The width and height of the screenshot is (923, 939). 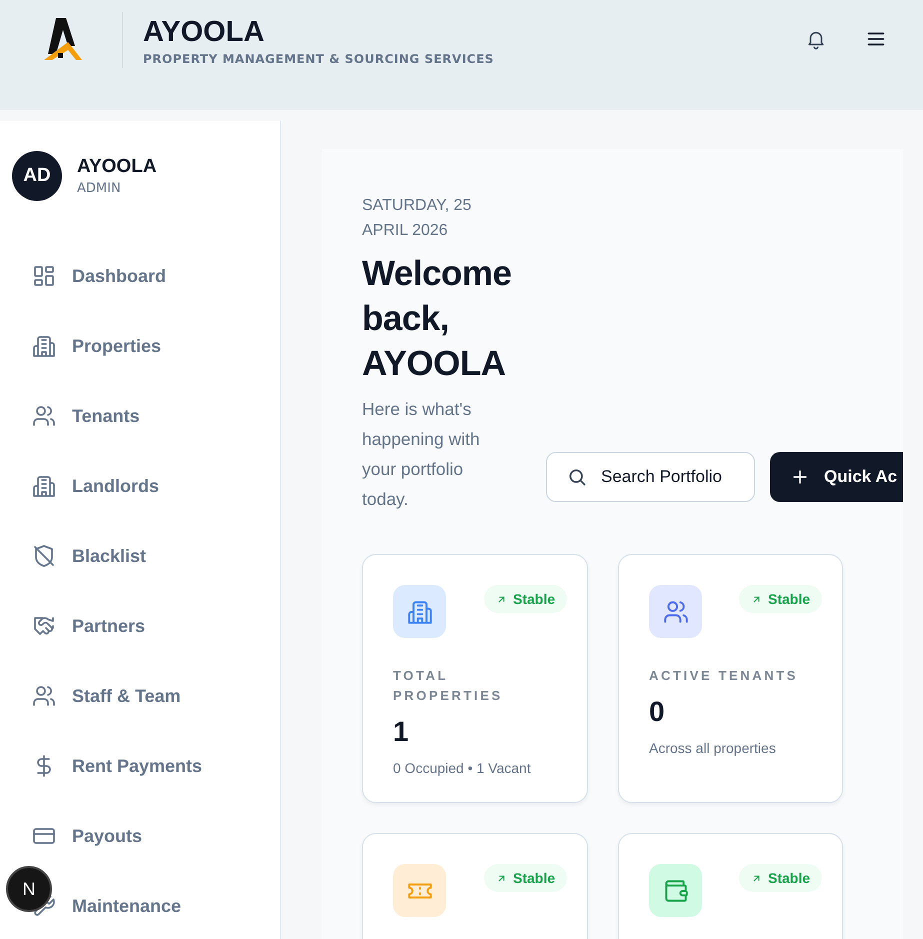 What do you see at coordinates (462, 768) in the screenshot?
I see `stat-note: 0 Occupied • 1 Vacant` at bounding box center [462, 768].